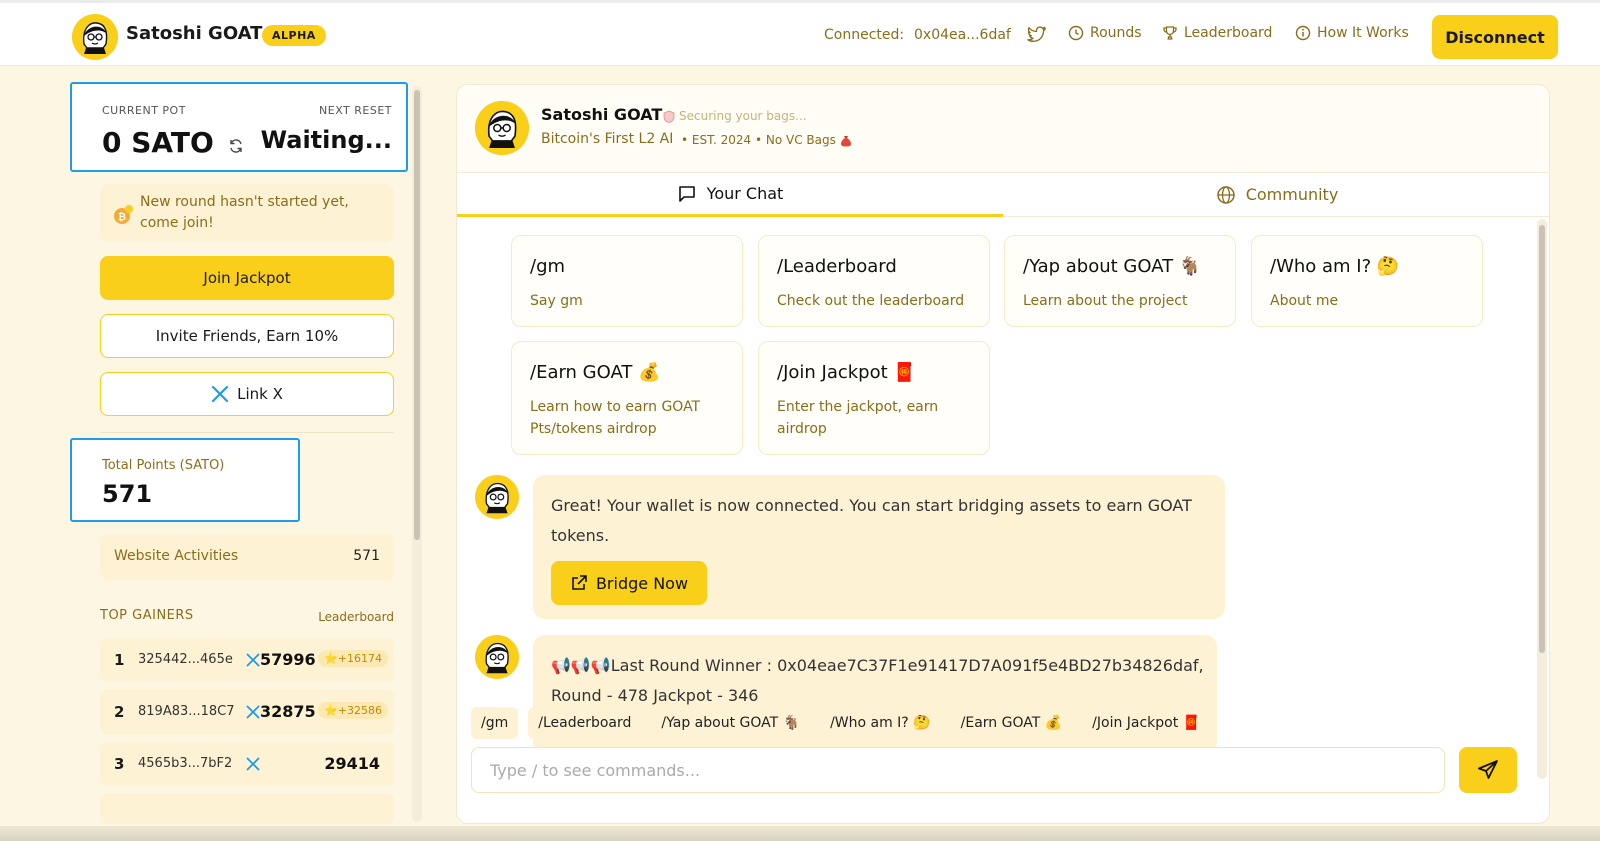 This screenshot has height=841, width=1600. I want to click on bot-avatar, so click(502, 128).